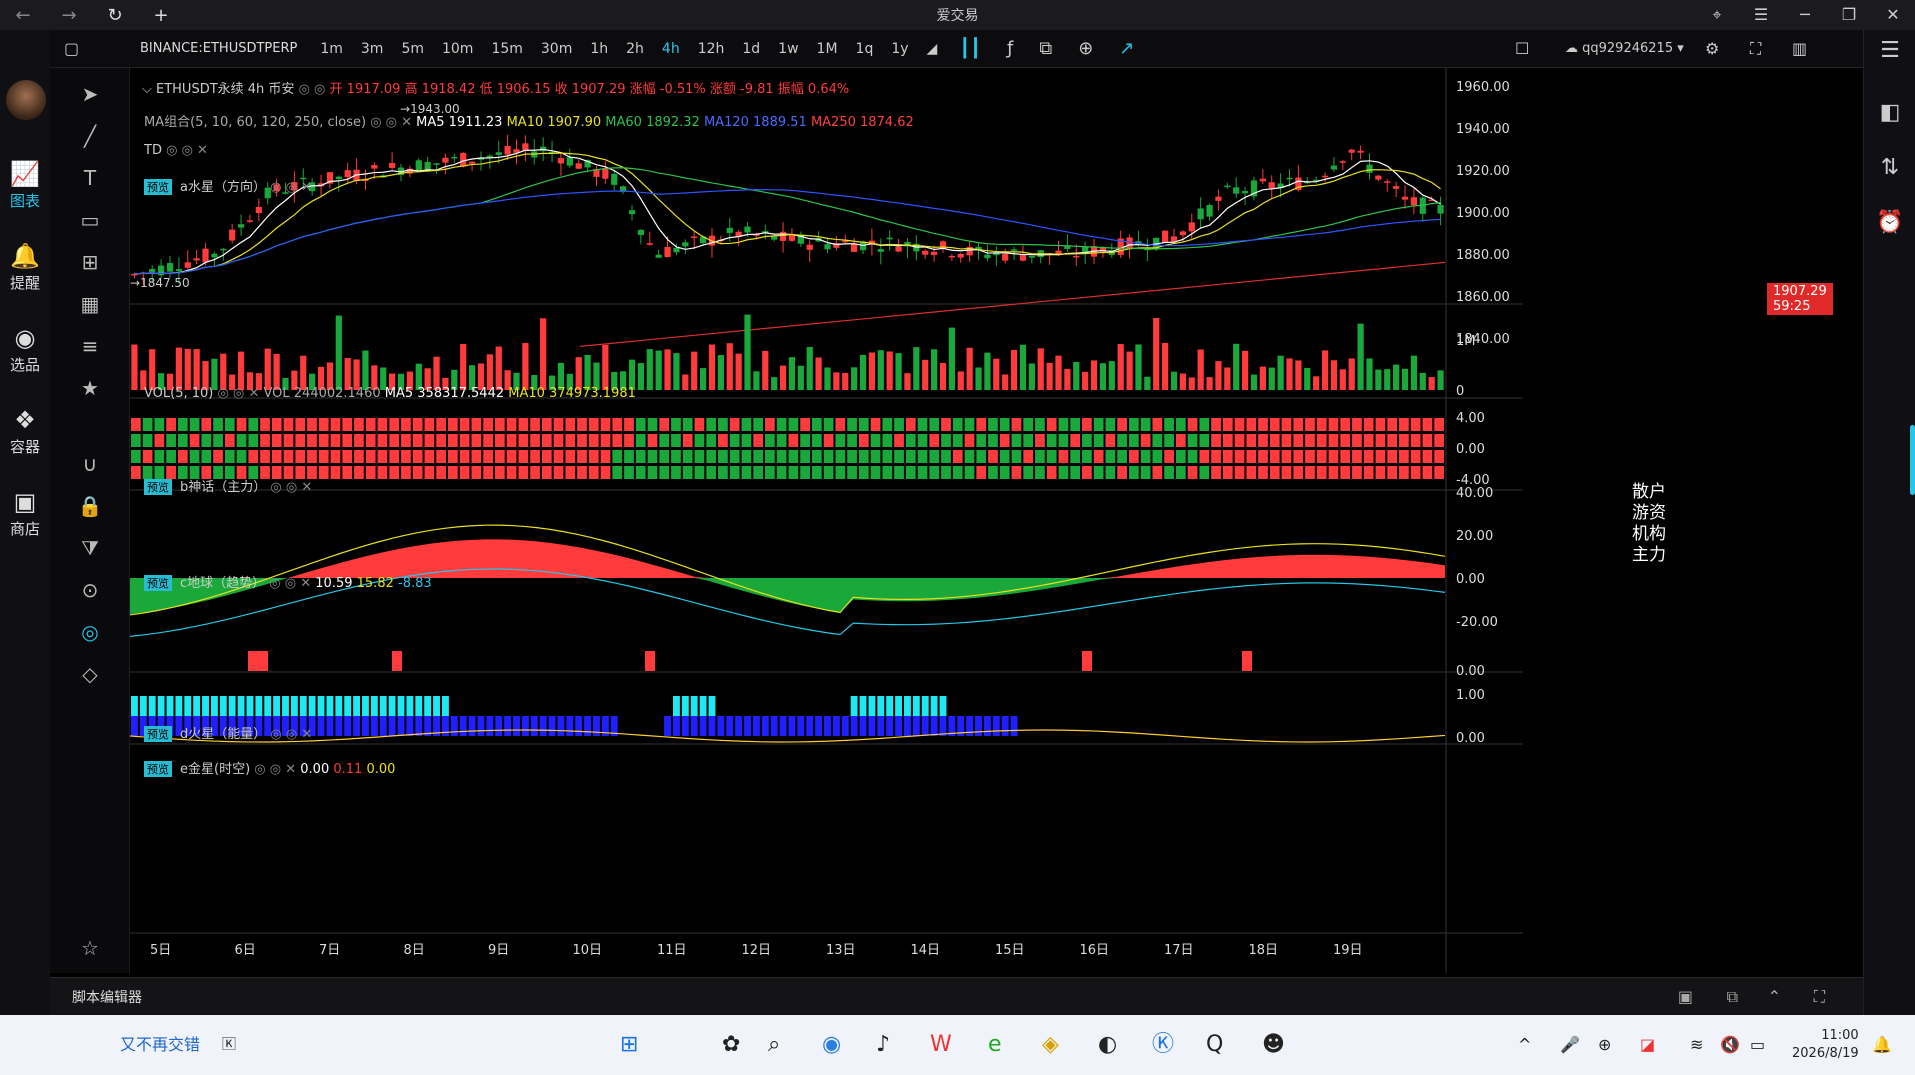 Image resolution: width=1915 pixels, height=1075 pixels. Describe the element at coordinates (899, 49) in the screenshot. I see `tf-1y: 1y` at that location.